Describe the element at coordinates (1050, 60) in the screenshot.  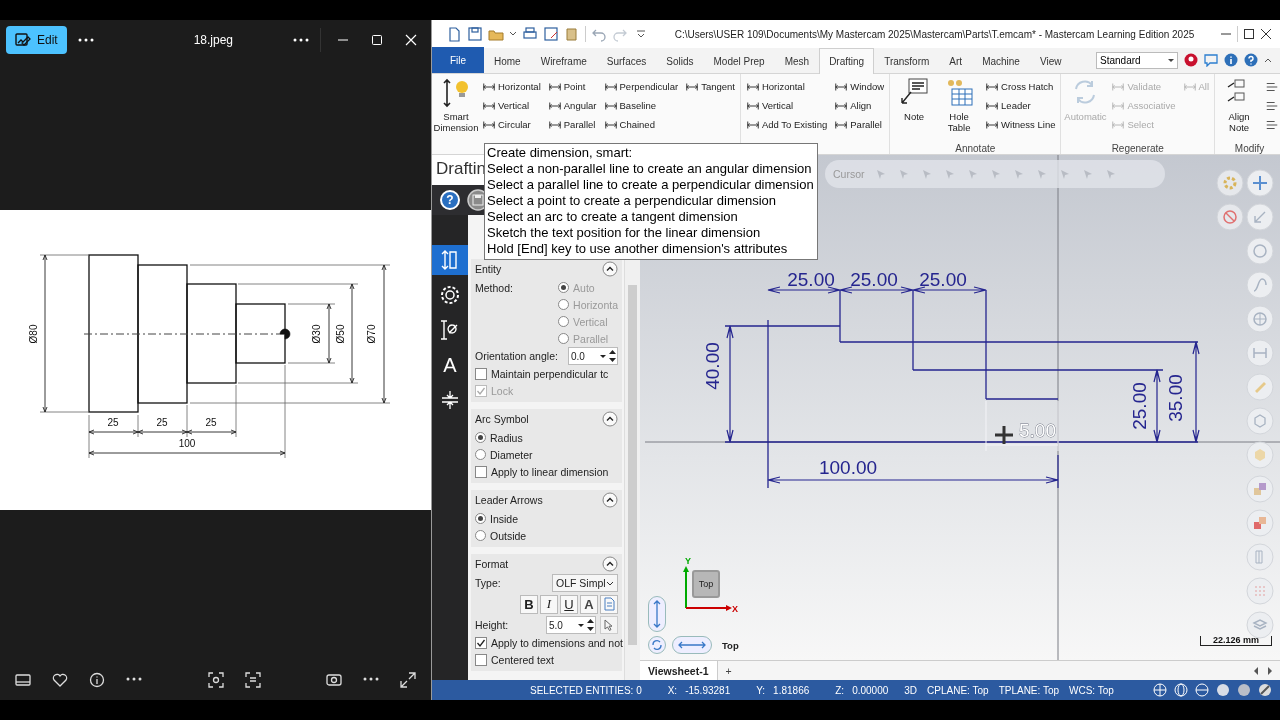
I see `ribbon-tab: View` at that location.